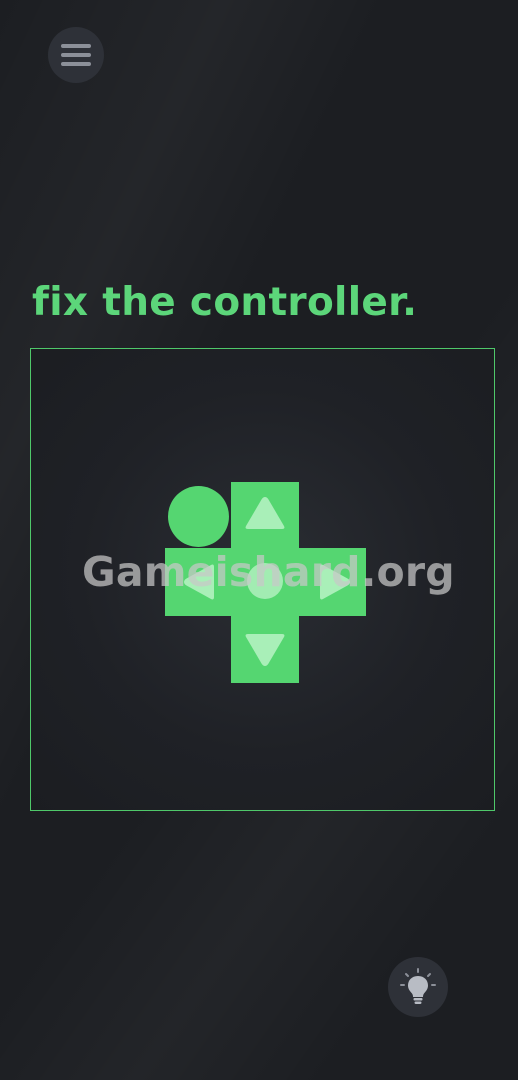 The width and height of the screenshot is (518, 1080). Describe the element at coordinates (265, 513) in the screenshot. I see `up-arrow-icon` at that location.